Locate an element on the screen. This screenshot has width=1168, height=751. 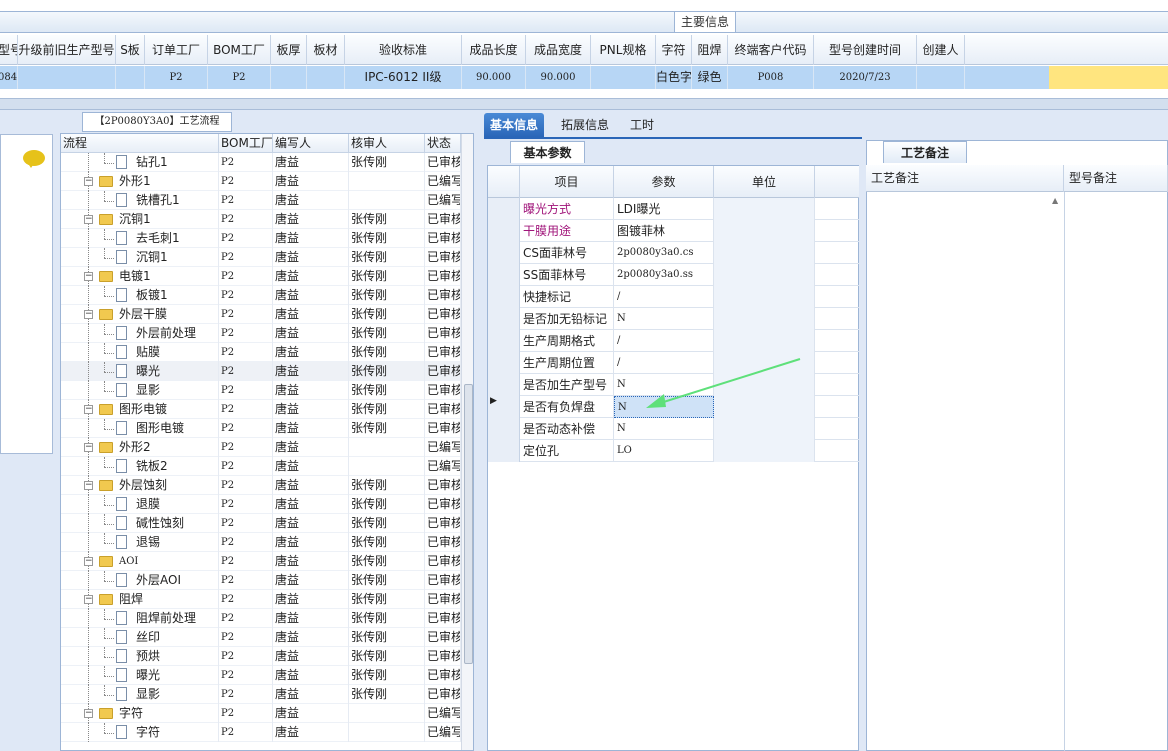
tree-row: 图形电镀 P2 唐益 张传刚 已审核 is located at coordinates (261, 428).